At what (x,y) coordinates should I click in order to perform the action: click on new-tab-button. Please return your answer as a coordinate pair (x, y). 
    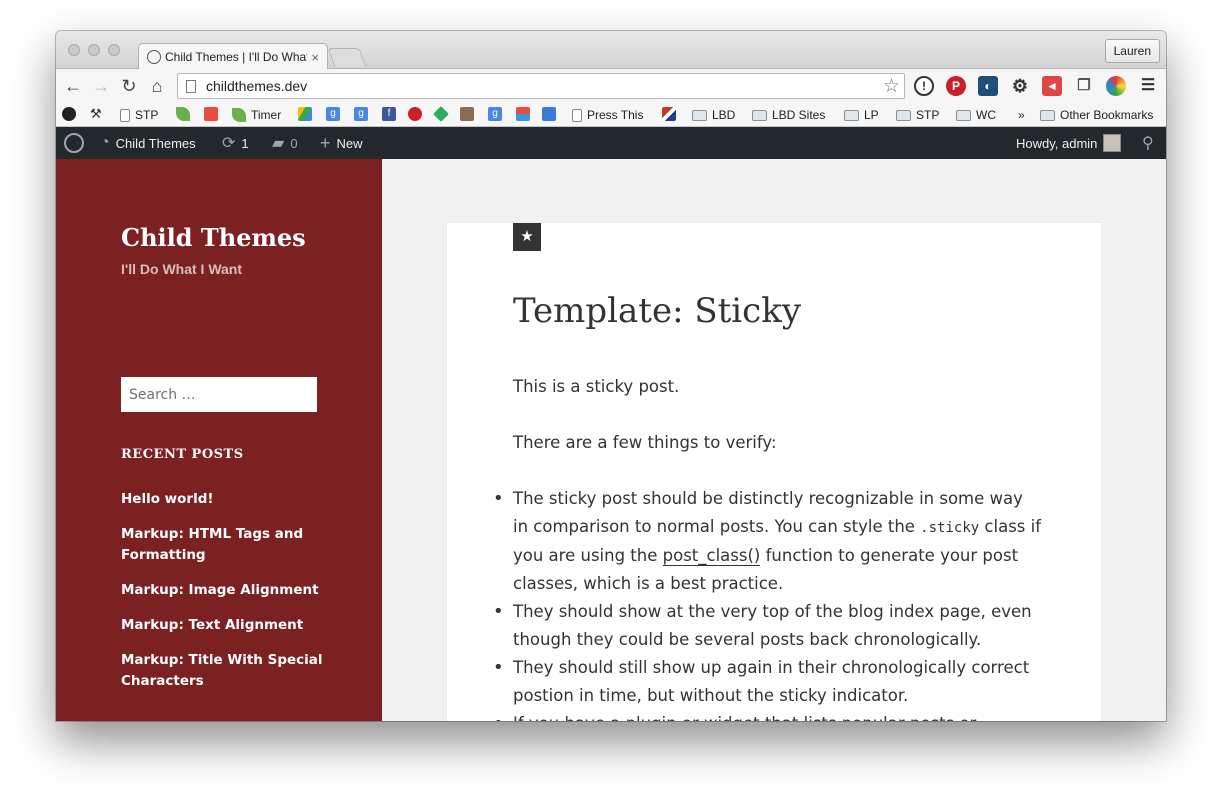
    Looking at the image, I should click on (347, 57).